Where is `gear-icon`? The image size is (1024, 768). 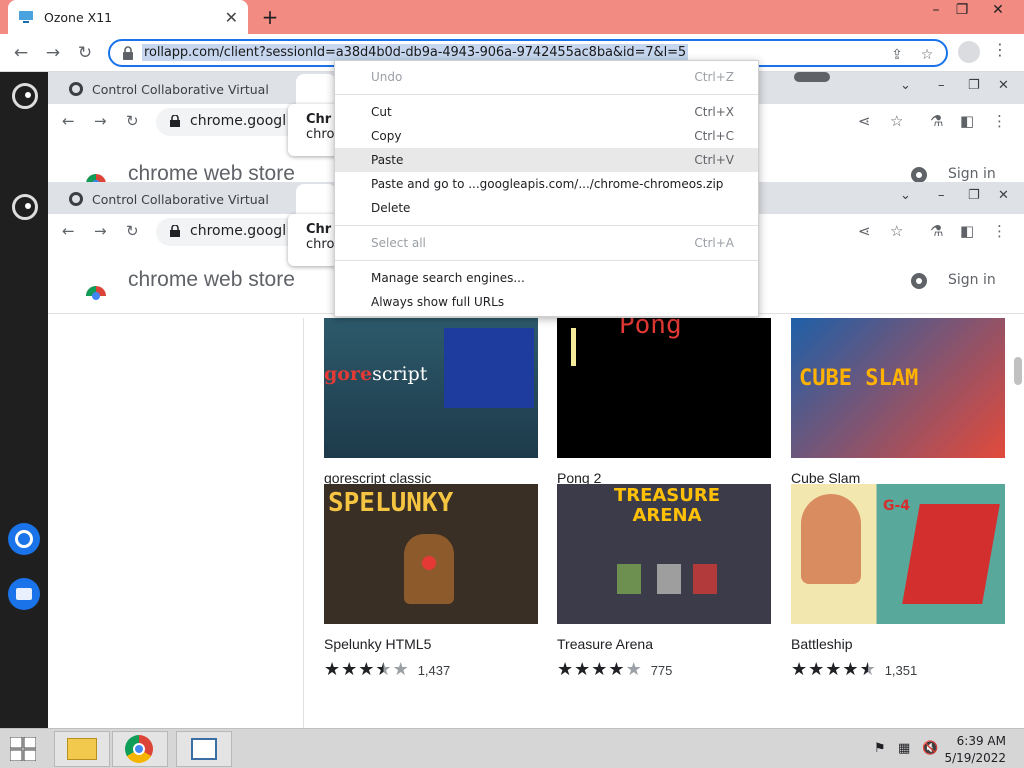 gear-icon is located at coordinates (919, 281).